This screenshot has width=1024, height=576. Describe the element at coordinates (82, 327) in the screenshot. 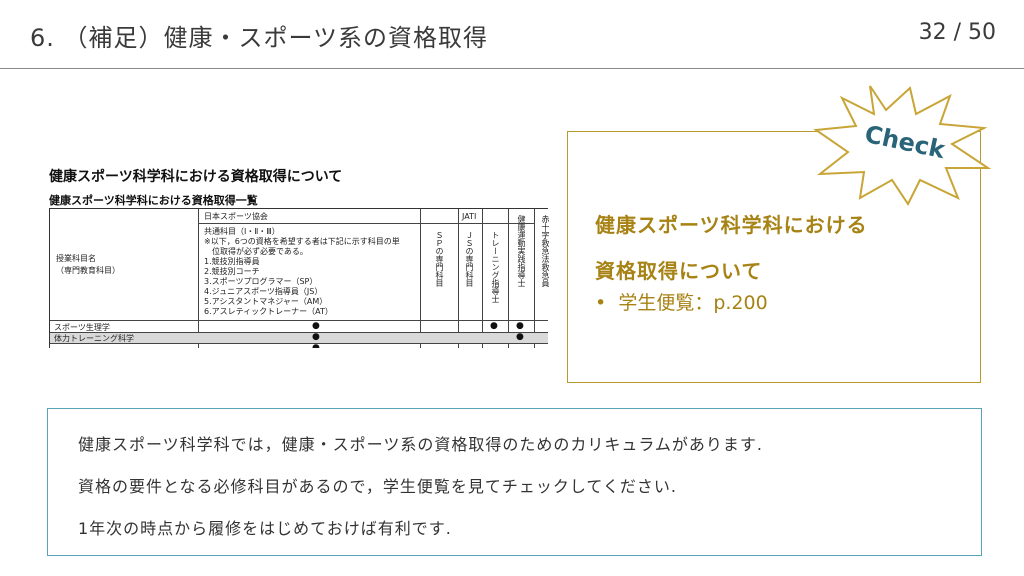

I see `row-subject: スポーツ生理学` at that location.